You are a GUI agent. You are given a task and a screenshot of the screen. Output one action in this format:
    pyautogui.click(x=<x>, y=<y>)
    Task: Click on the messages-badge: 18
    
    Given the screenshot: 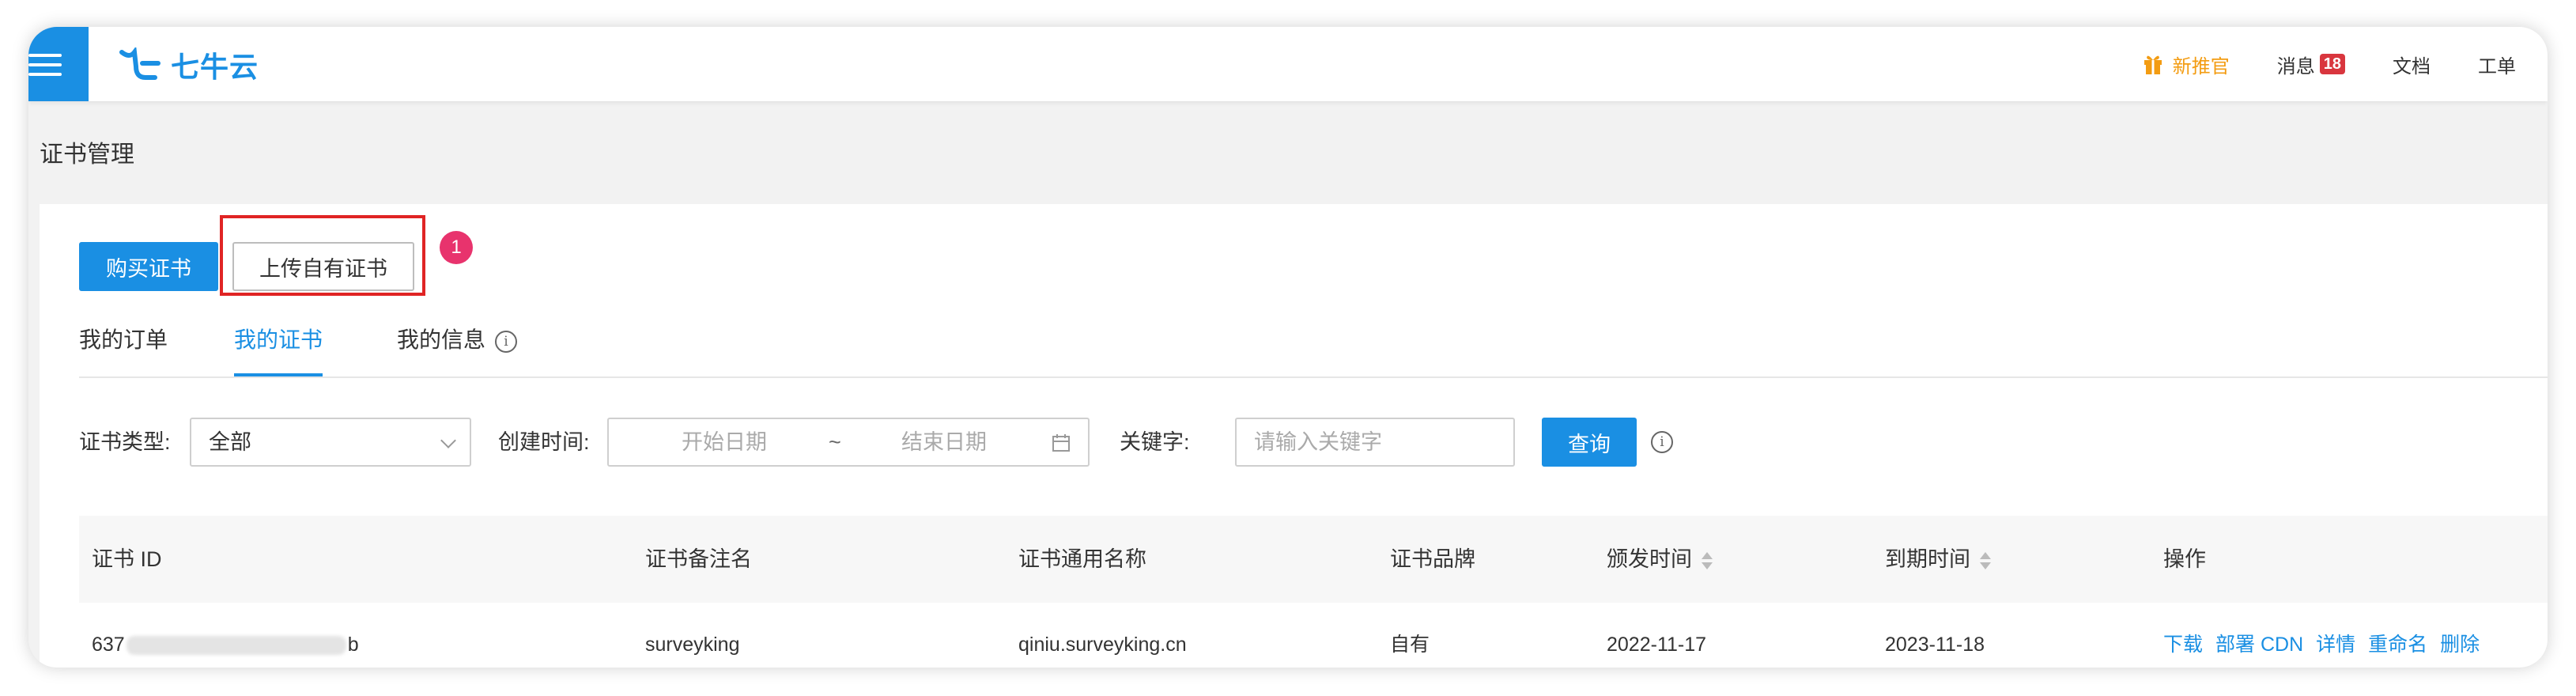 What is the action you would take?
    pyautogui.click(x=2332, y=64)
    